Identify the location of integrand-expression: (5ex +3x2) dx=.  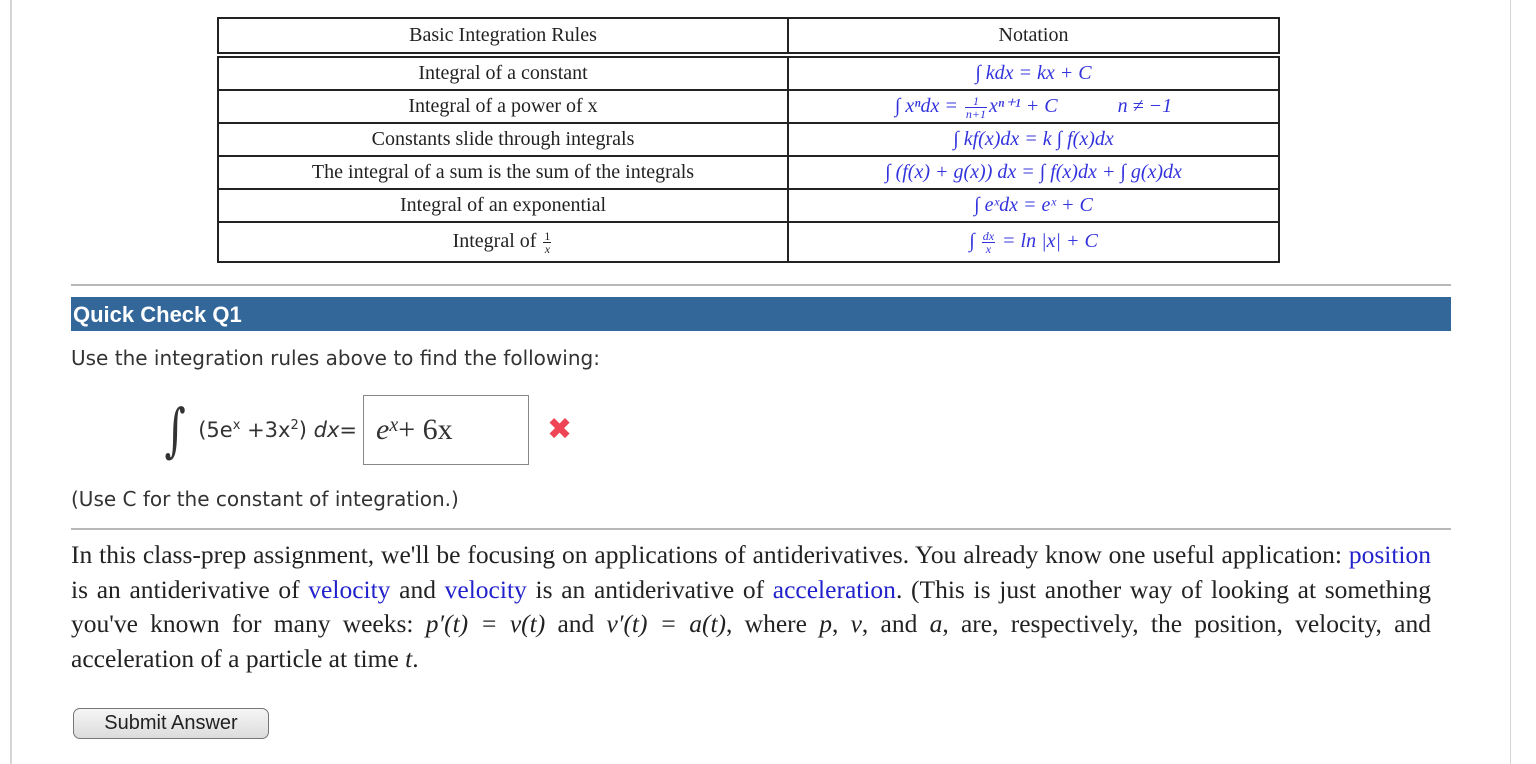
(277, 430).